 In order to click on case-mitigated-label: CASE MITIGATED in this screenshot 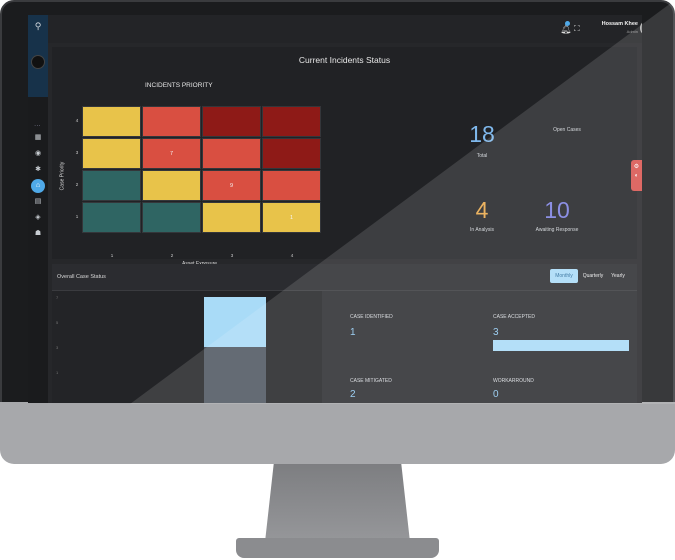, I will do `click(371, 381)`.